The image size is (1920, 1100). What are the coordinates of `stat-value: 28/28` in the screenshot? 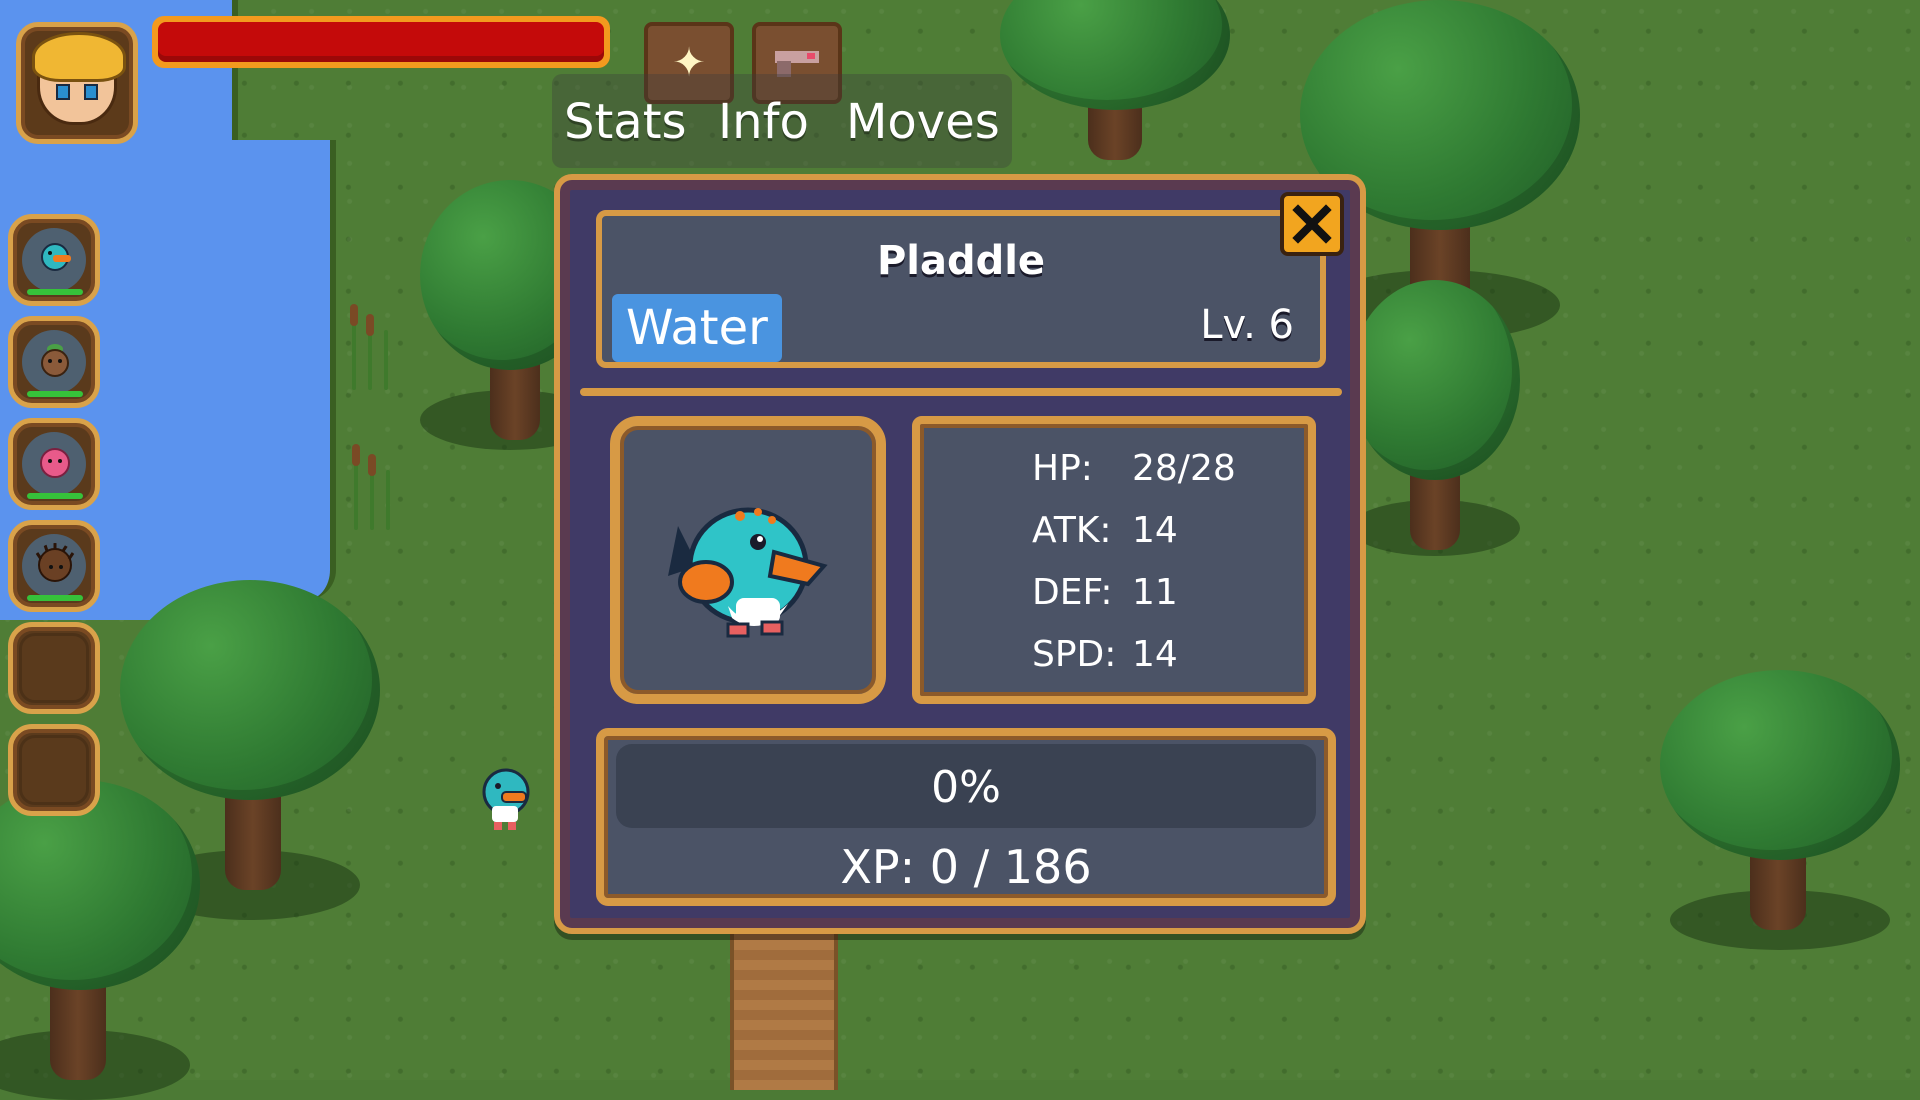 It's located at (1184, 468).